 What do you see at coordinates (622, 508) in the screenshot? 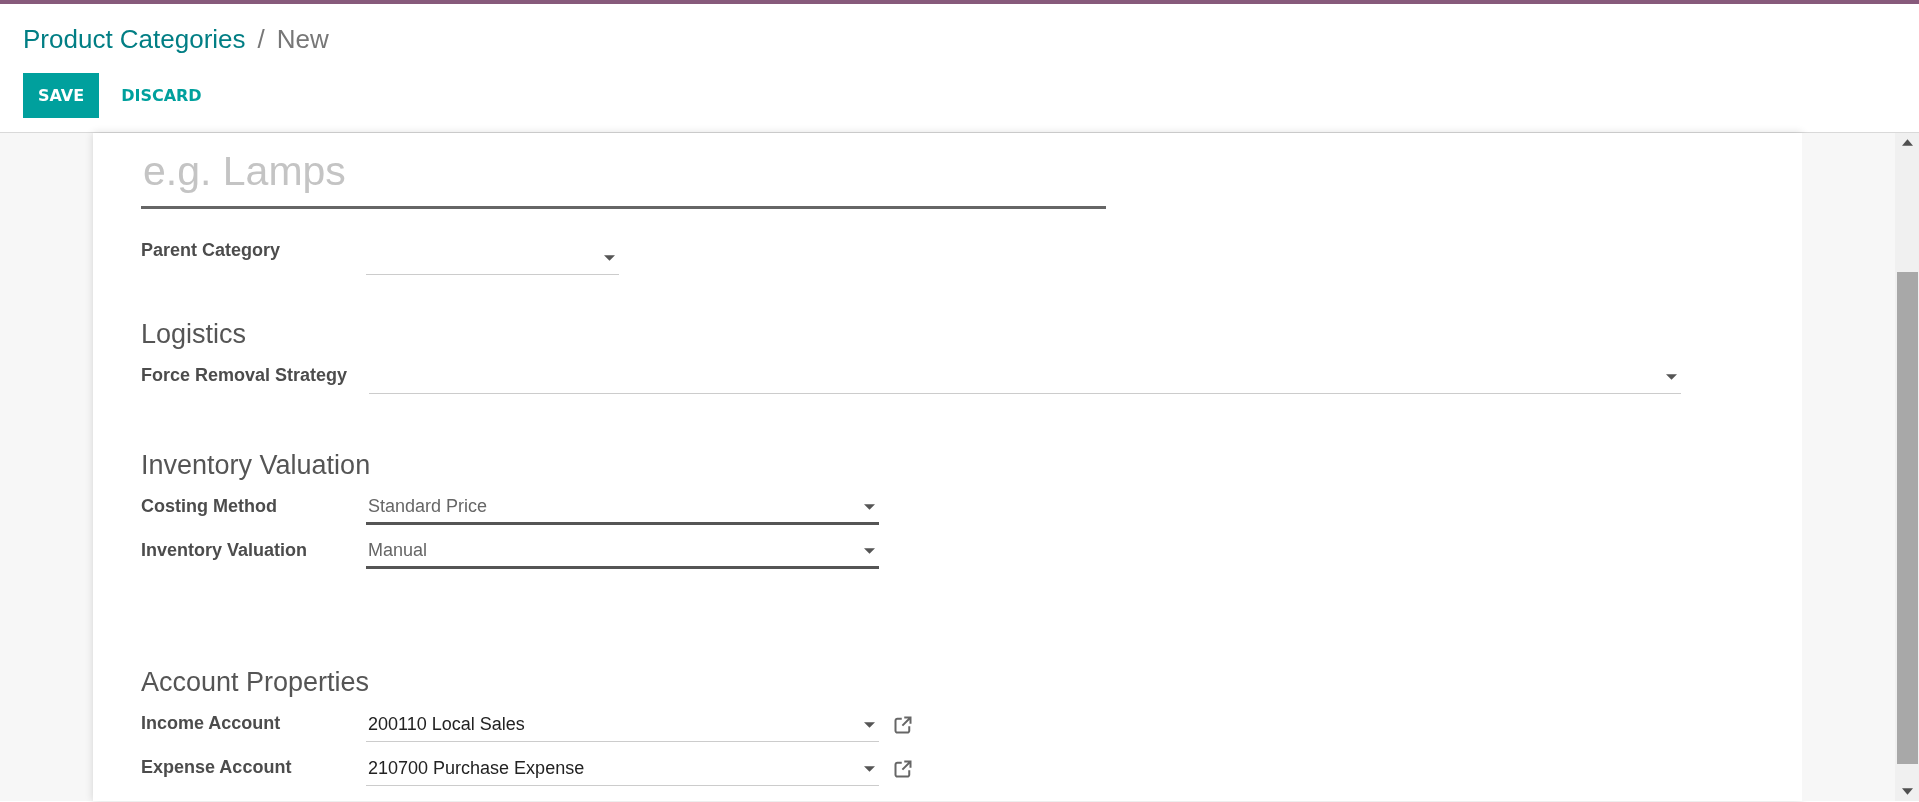
I see `dropdown-field: Standard Price` at bounding box center [622, 508].